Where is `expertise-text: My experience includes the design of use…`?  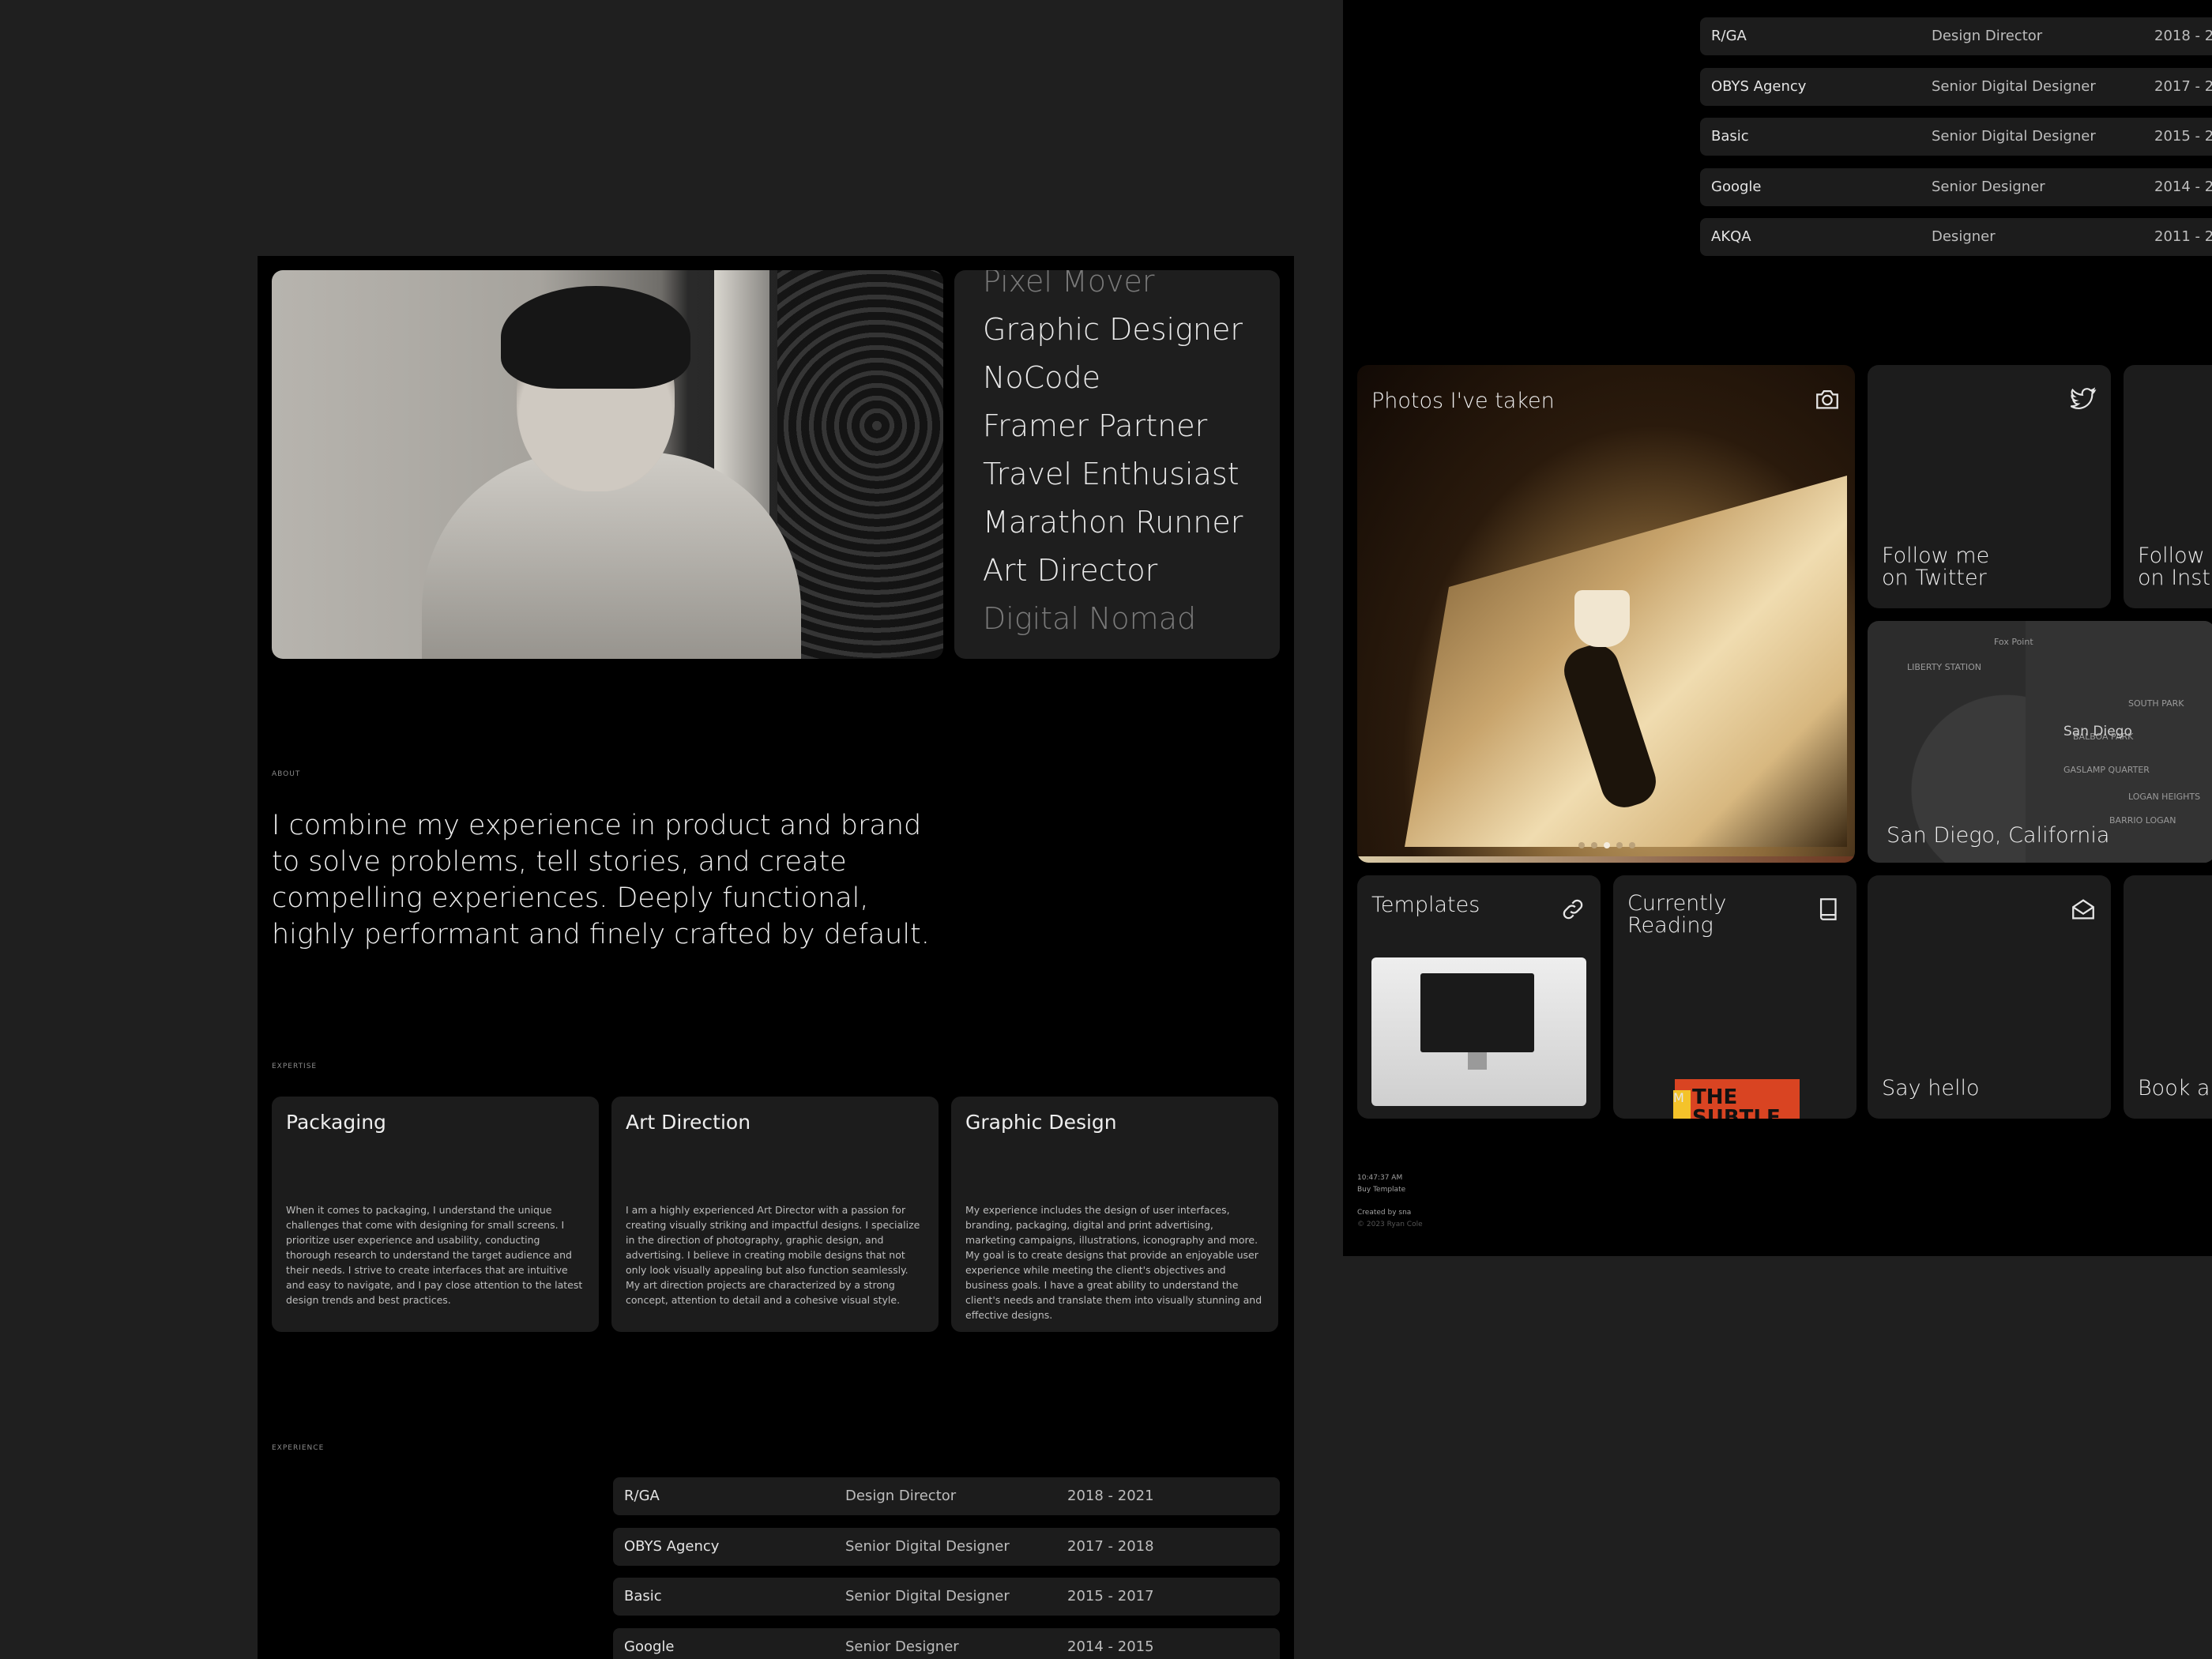 expertise-text: My experience includes the design of use… is located at coordinates (1113, 1262).